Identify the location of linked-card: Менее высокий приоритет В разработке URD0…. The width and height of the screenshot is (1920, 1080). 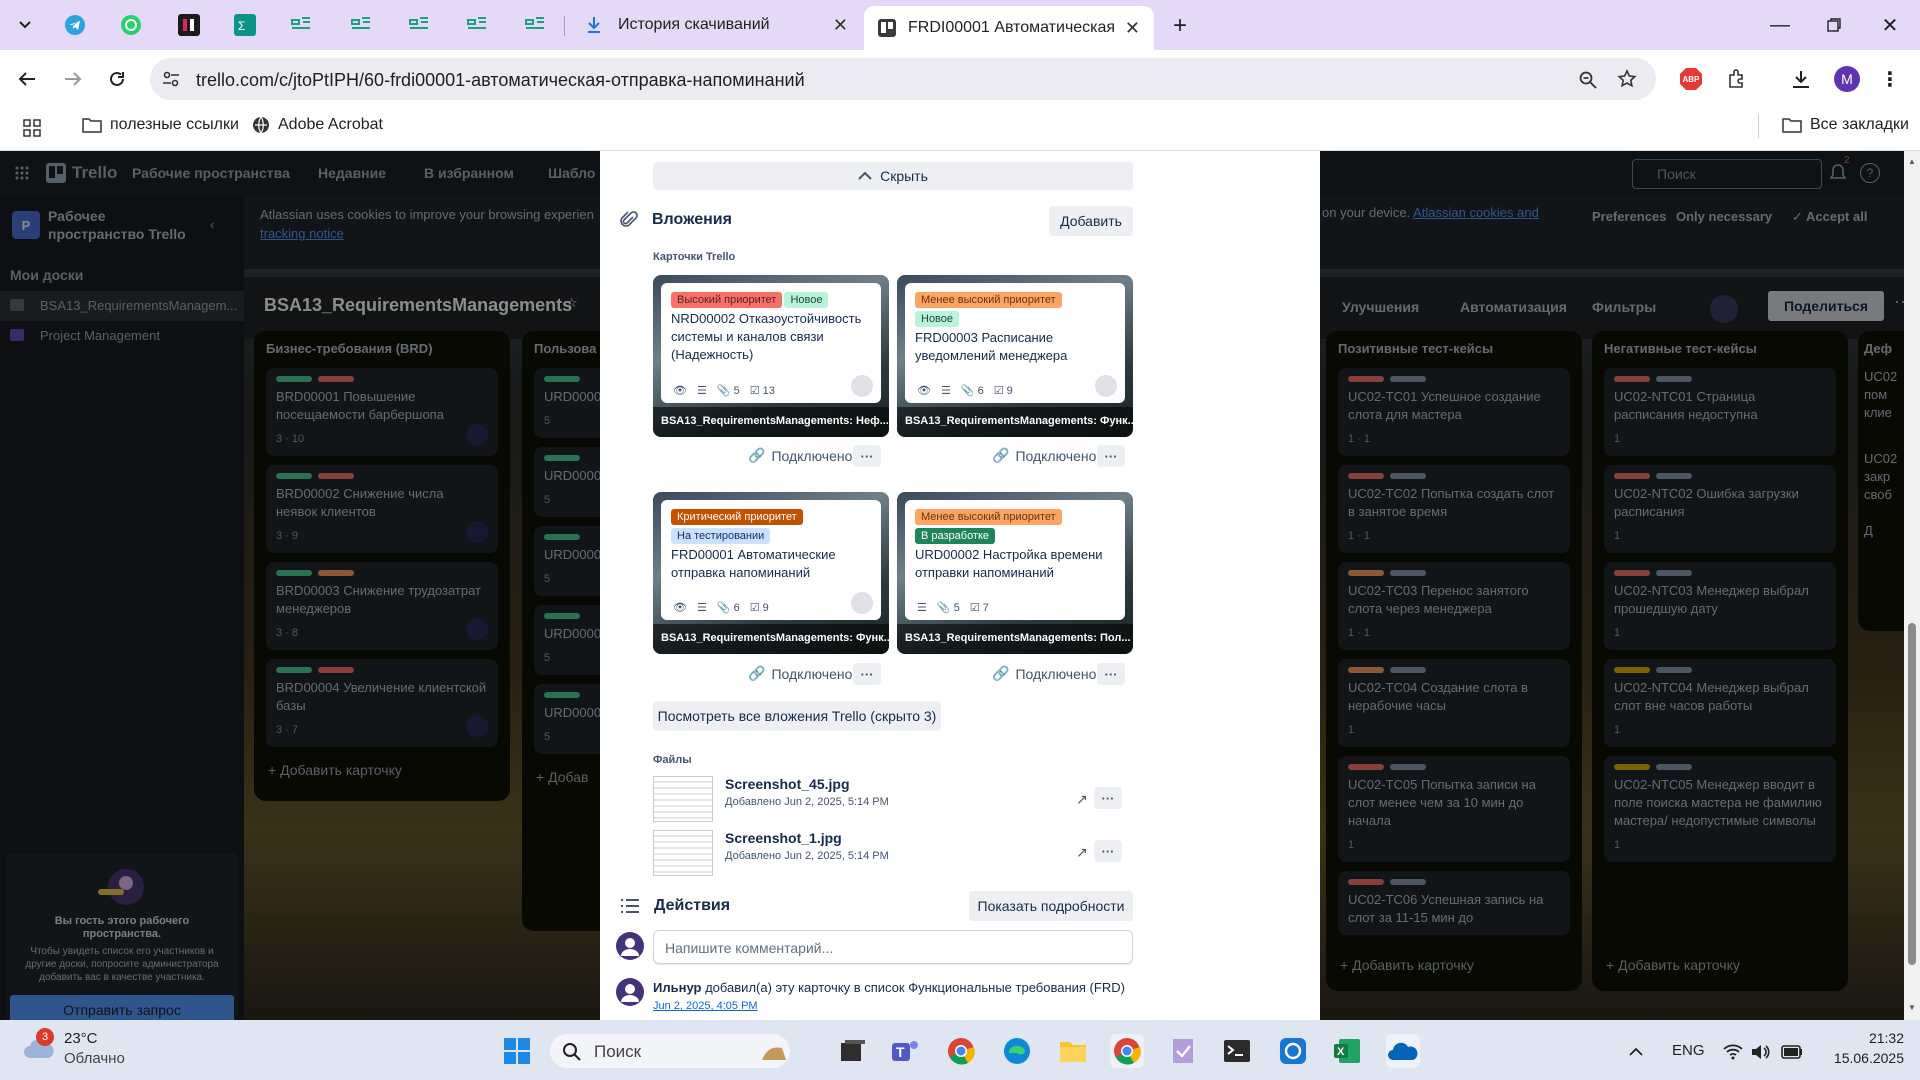
(1015, 573).